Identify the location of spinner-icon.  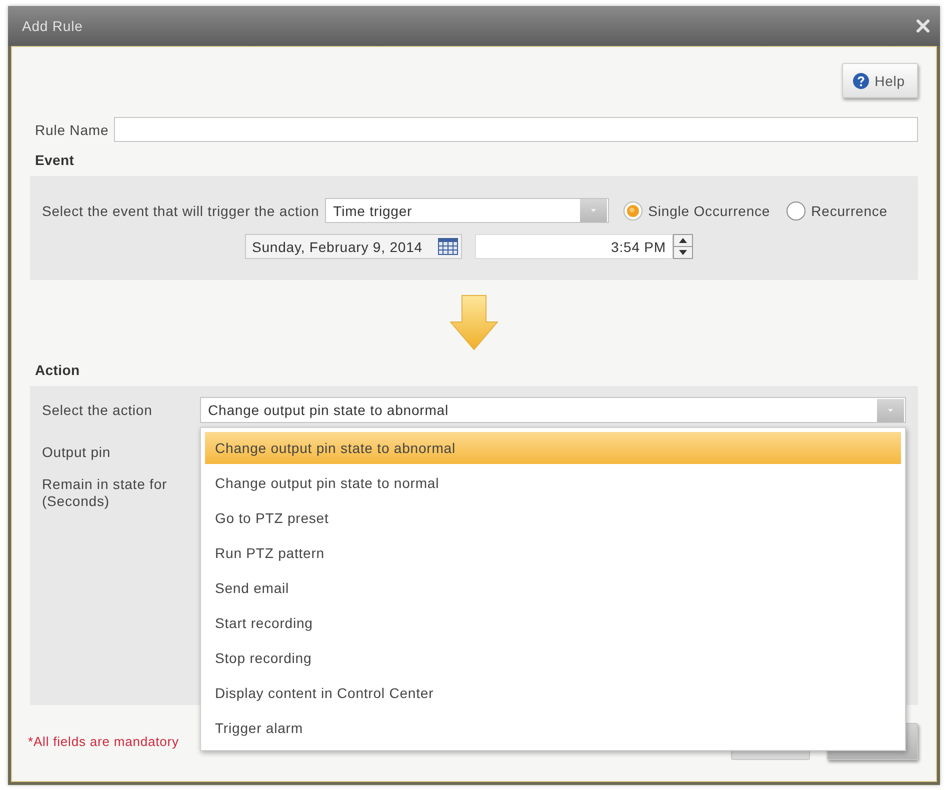
(683, 246).